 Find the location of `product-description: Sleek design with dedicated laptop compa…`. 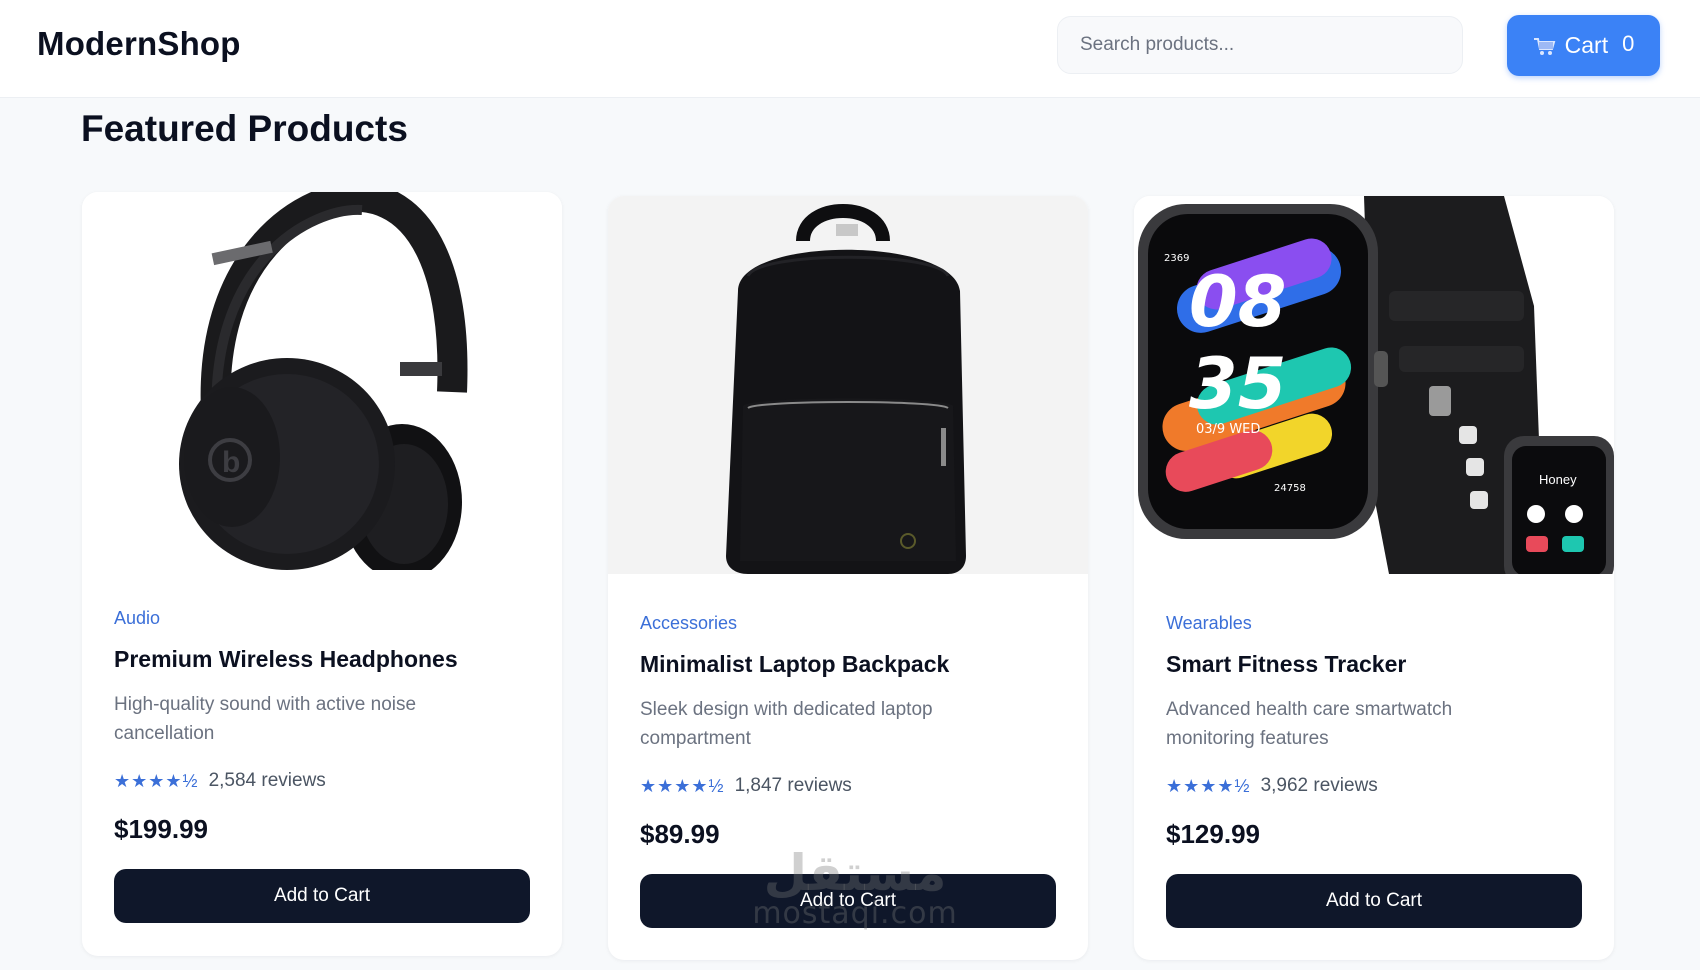

product-description: Sleek design with dedicated laptop compa… is located at coordinates (786, 724).